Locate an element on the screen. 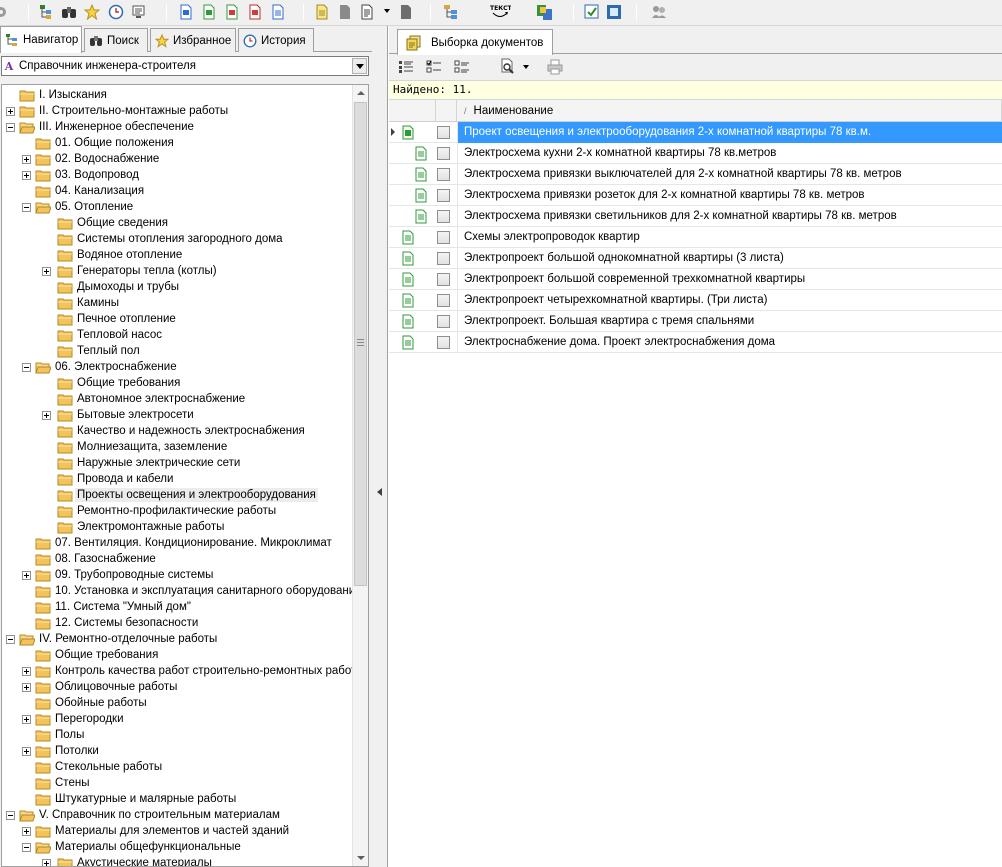 The width and height of the screenshot is (1002, 867). zoom-dropdown-icon is located at coordinates (526, 67).